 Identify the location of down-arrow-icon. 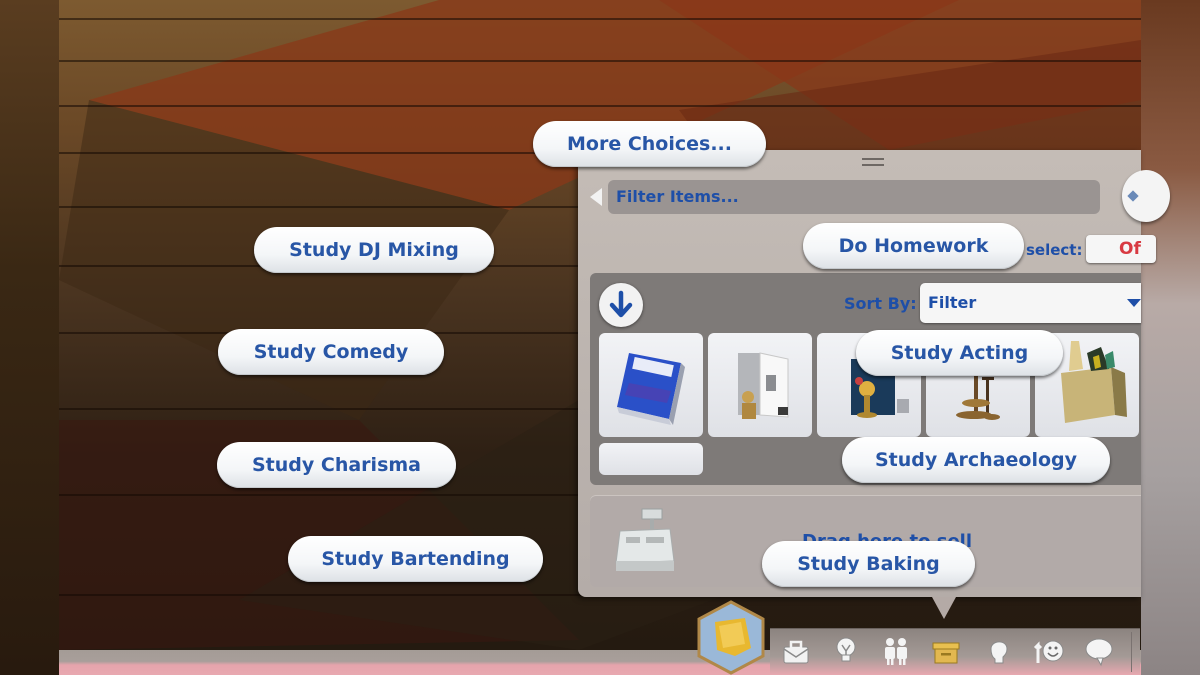
(621, 304).